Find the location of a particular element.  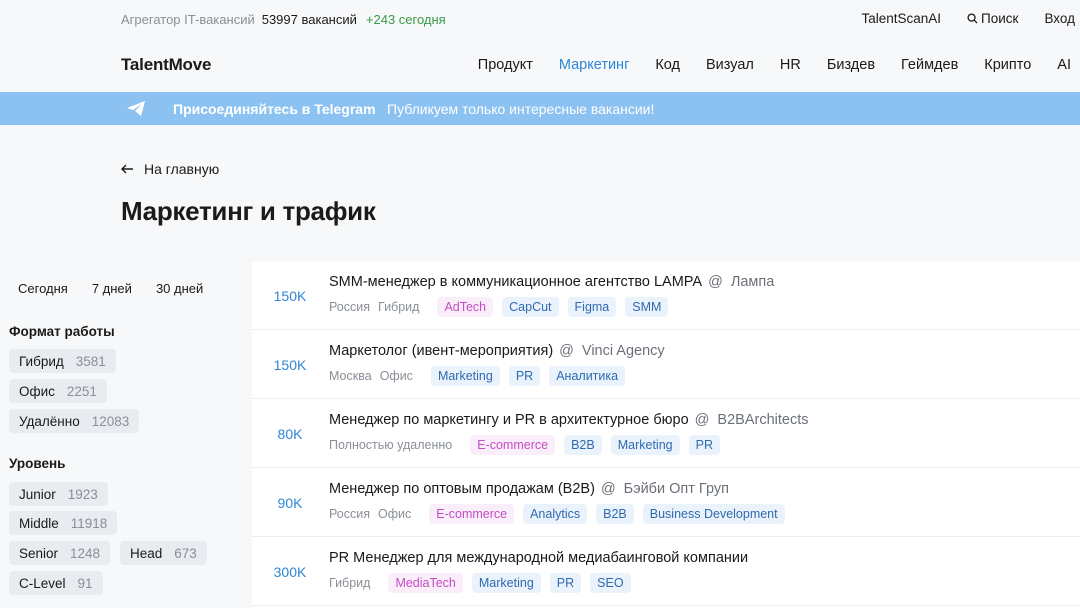

aggregator-label: Агрегатор IT-вакансий is located at coordinates (188, 19).